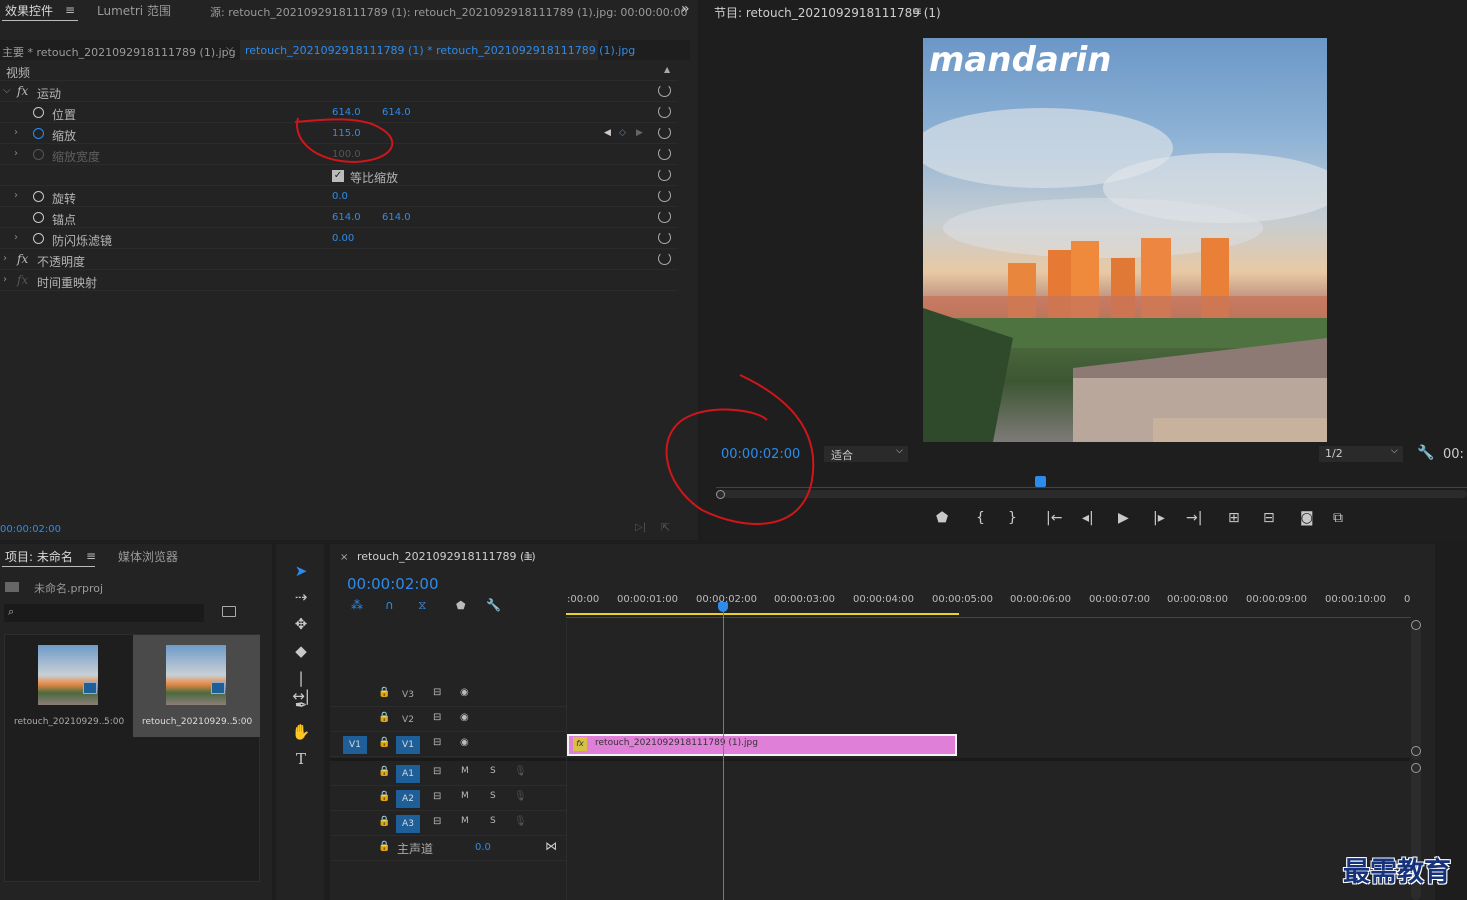  What do you see at coordinates (39, 556) in the screenshot?
I see `tab-project: 项目: 未命名` at bounding box center [39, 556].